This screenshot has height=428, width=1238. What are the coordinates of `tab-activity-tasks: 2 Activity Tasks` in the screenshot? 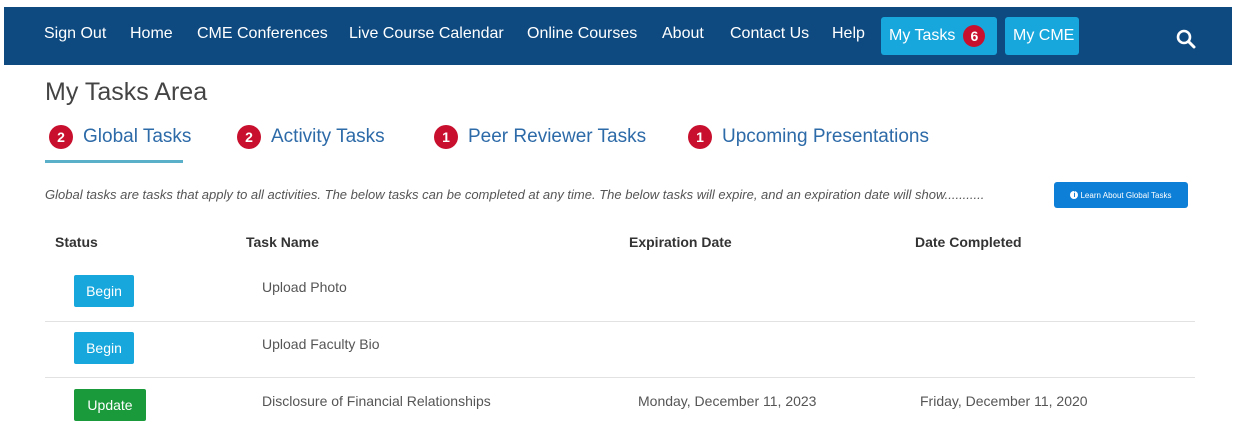 It's located at (311, 137).